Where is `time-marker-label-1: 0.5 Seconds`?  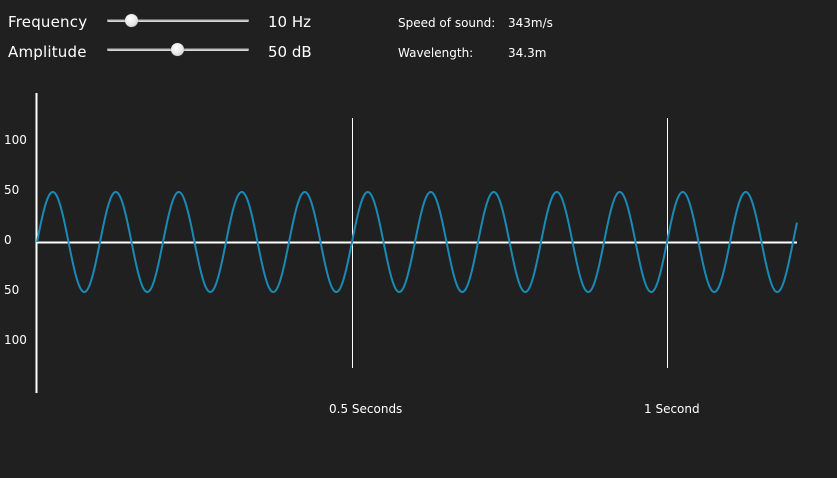
time-marker-label-1: 0.5 Seconds is located at coordinates (365, 409).